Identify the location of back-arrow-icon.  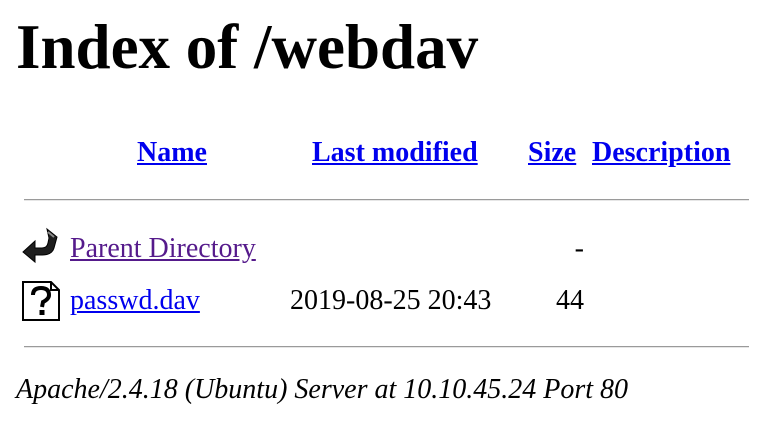
(41, 246).